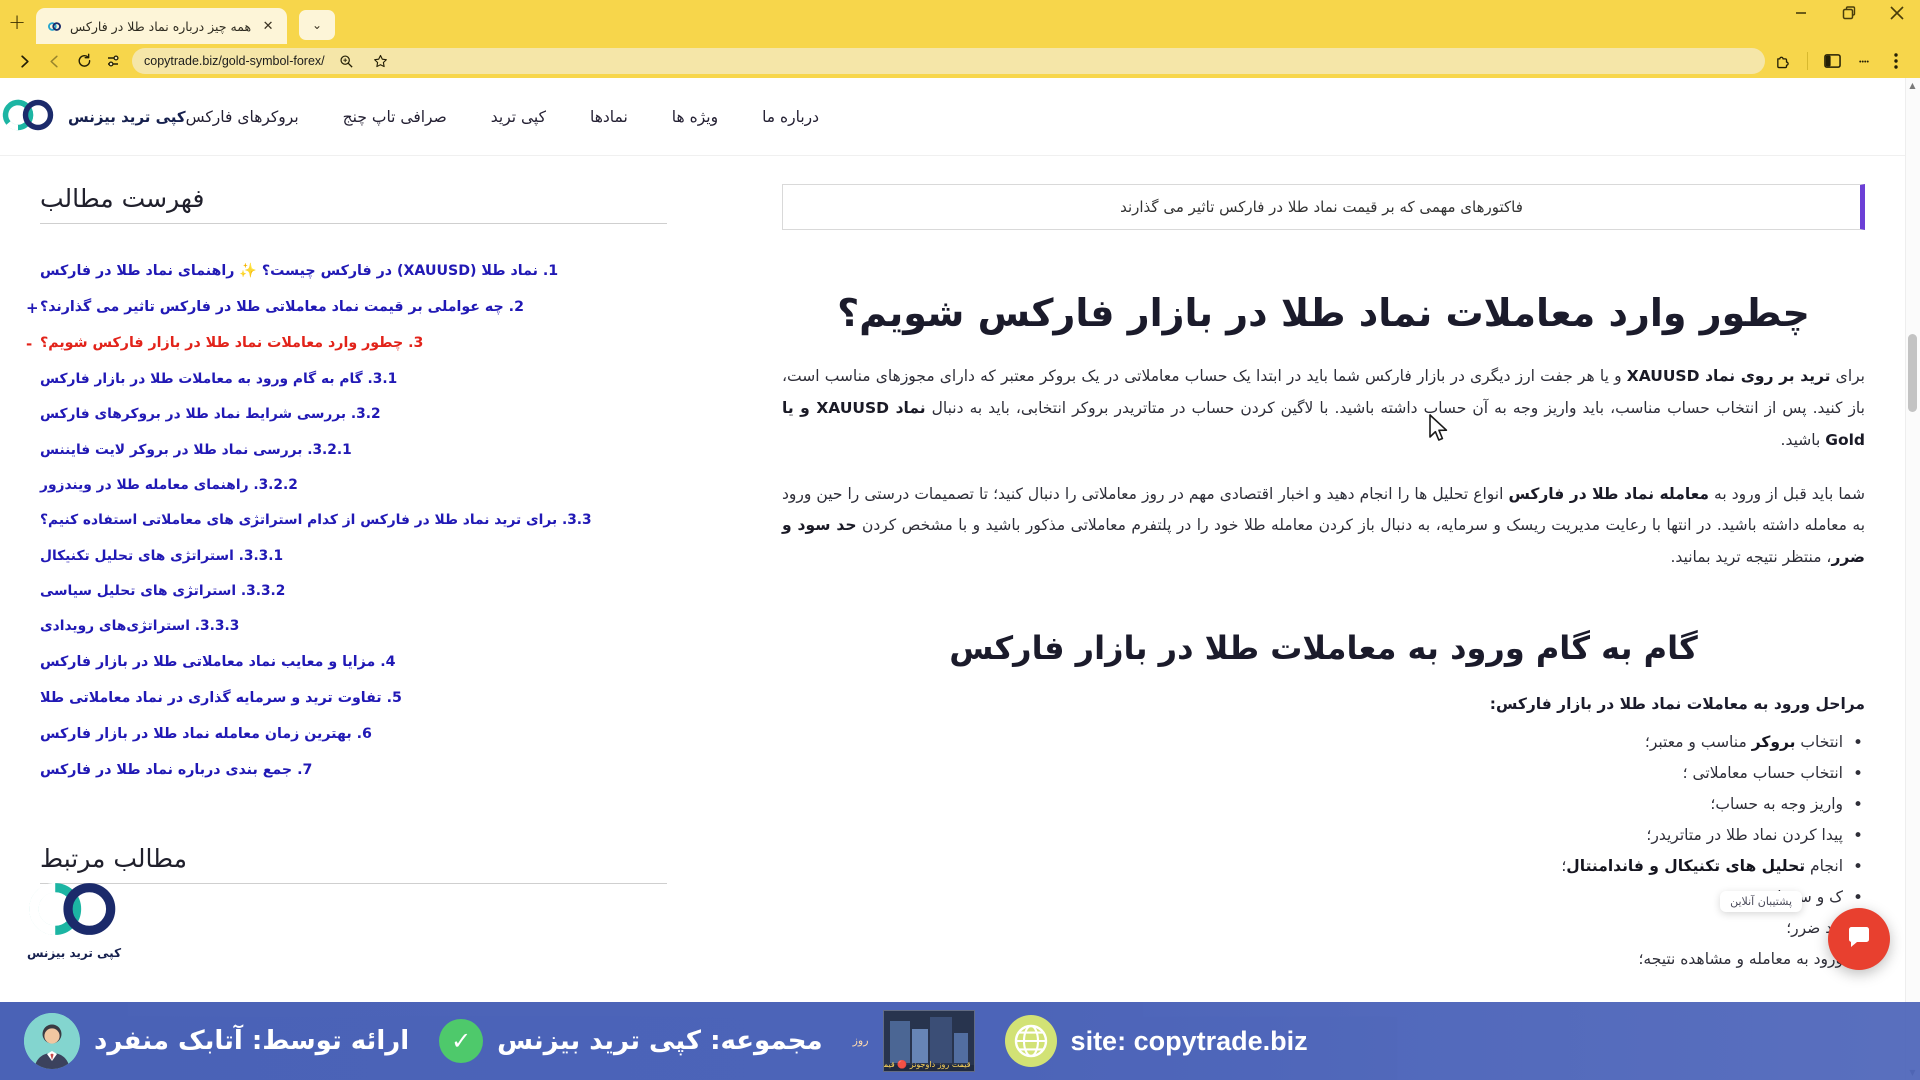 The image size is (1920, 1080). I want to click on new-tab-button: +, so click(17, 22).